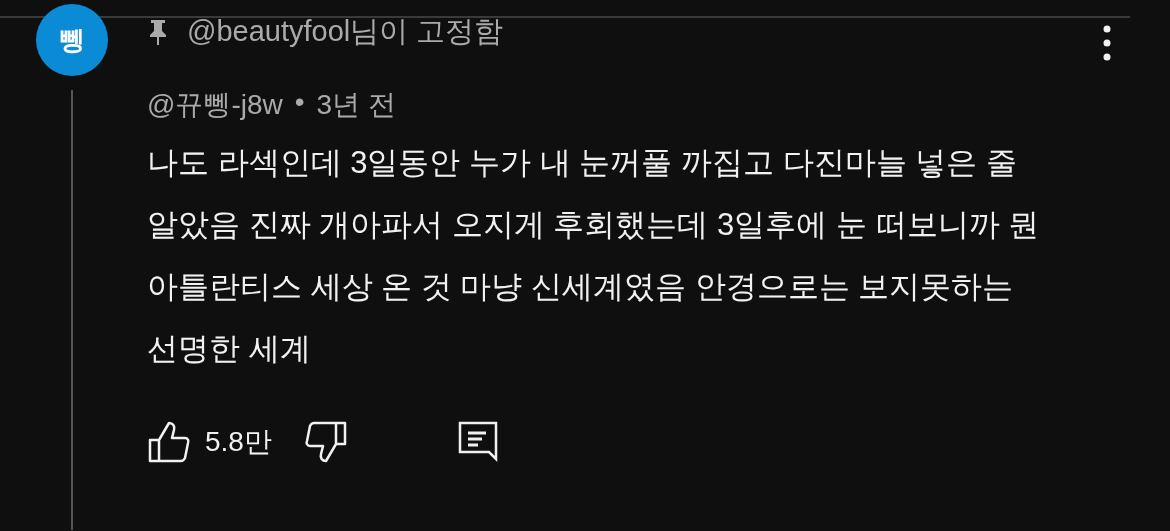 This screenshot has width=1170, height=531. I want to click on dislike-icon, so click(325, 442).